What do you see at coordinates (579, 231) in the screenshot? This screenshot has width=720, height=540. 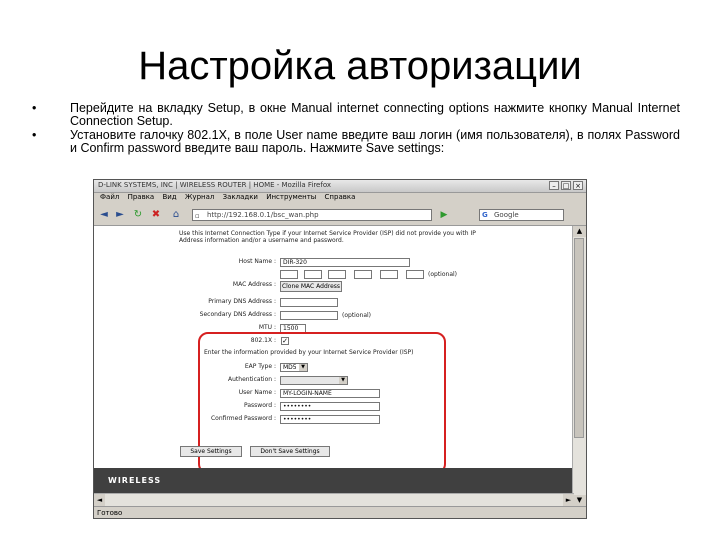 I see `scroll-up-icon: ▲` at bounding box center [579, 231].